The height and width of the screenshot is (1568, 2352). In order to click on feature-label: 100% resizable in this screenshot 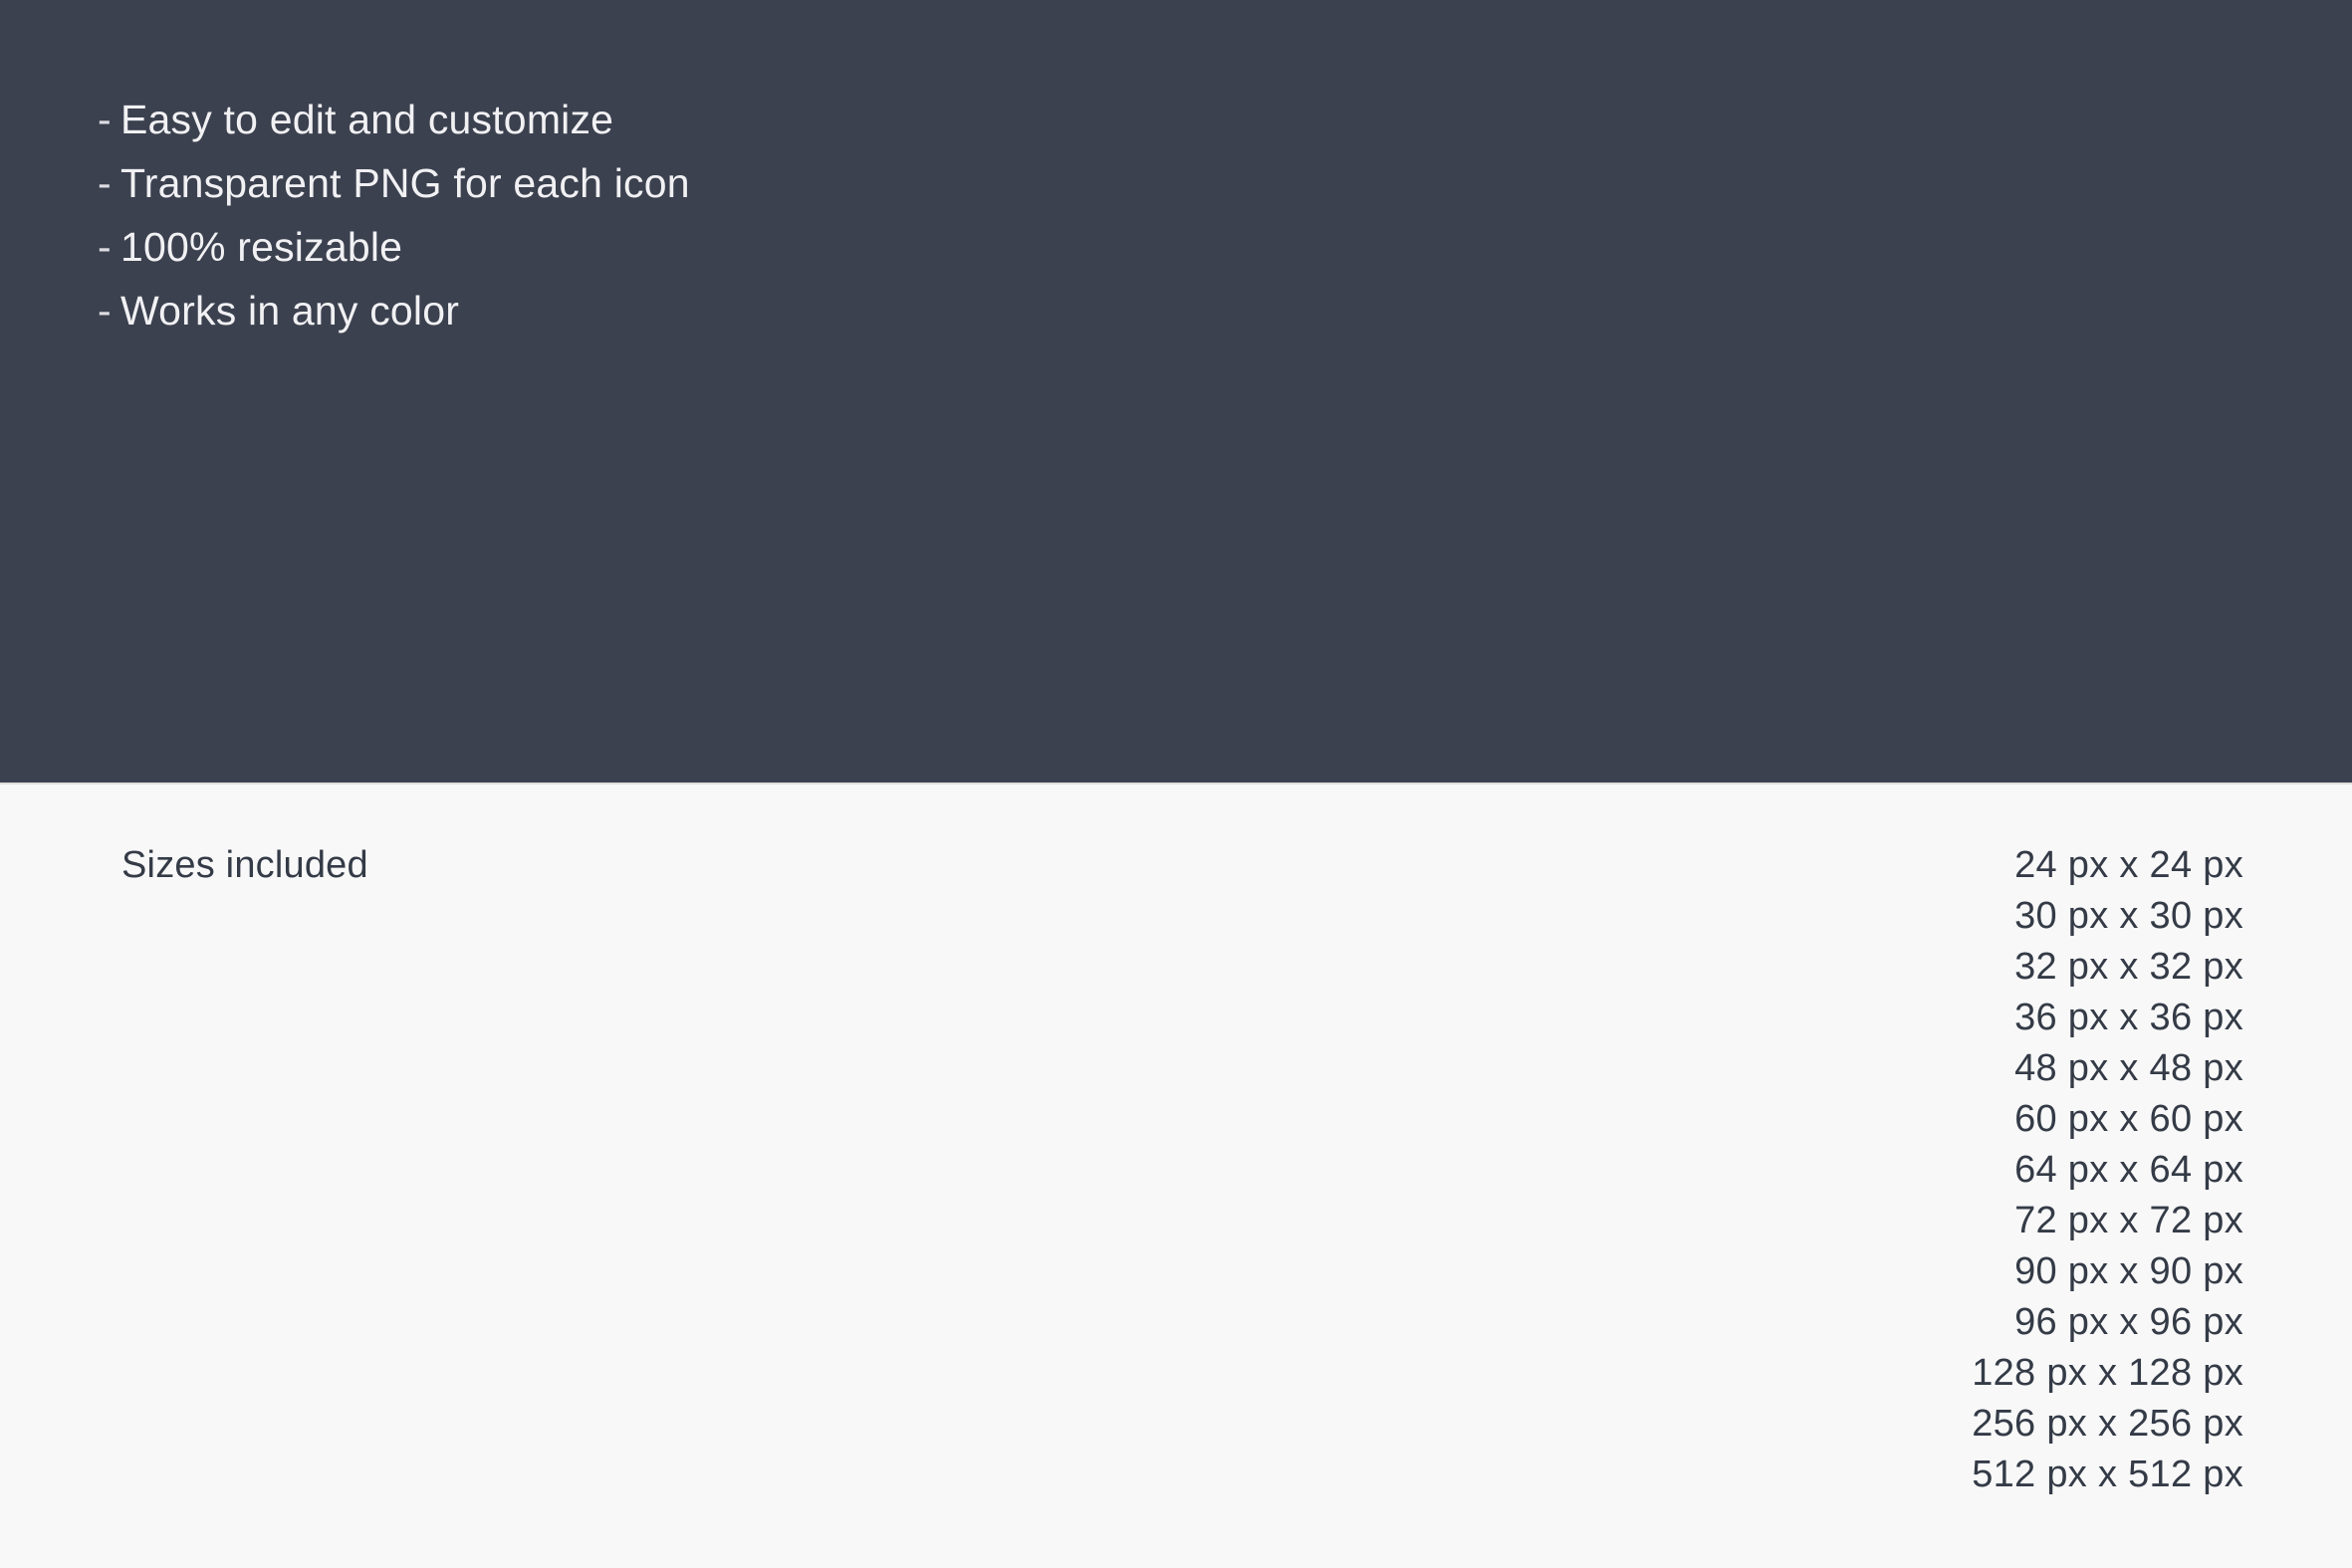, I will do `click(261, 247)`.